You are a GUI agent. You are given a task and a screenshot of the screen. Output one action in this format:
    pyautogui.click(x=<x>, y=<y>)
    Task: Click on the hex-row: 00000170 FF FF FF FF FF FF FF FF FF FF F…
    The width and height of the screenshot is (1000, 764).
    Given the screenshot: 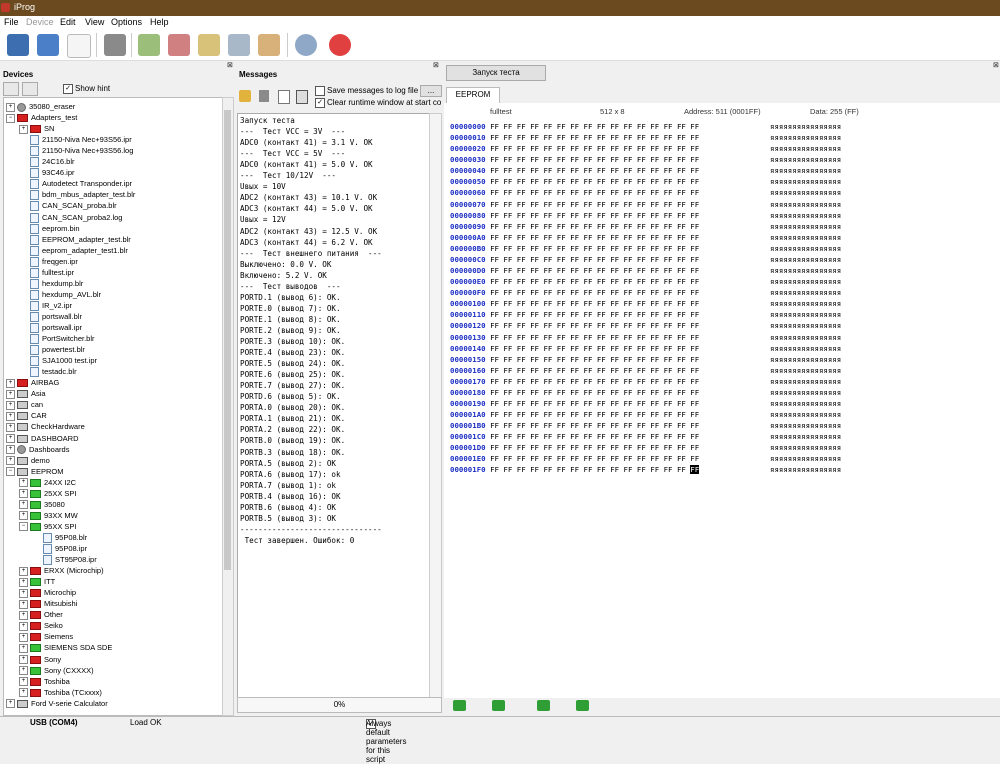 What is the action you would take?
    pyautogui.click(x=645, y=381)
    